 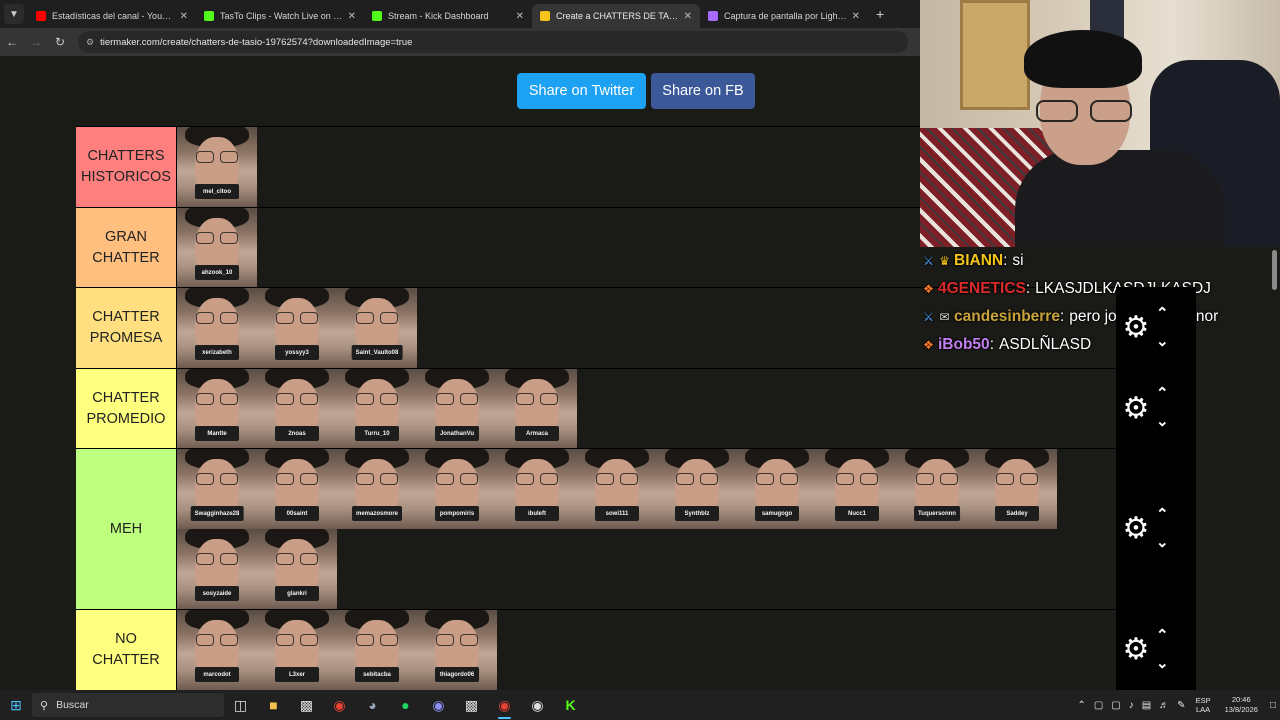 I want to click on tier-item: 2noas, so click(x=297, y=409).